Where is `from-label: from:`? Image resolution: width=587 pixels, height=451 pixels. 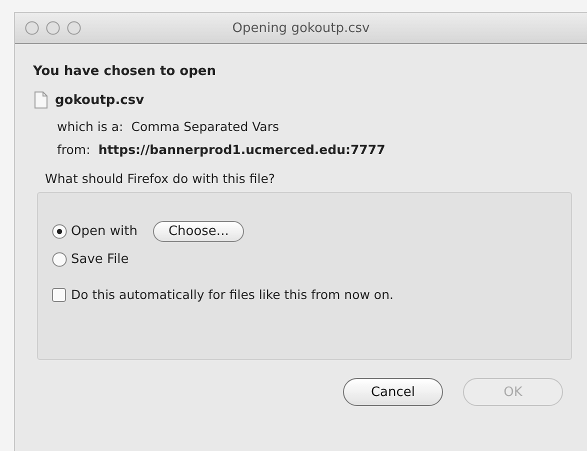 from-label: from: is located at coordinates (73, 149).